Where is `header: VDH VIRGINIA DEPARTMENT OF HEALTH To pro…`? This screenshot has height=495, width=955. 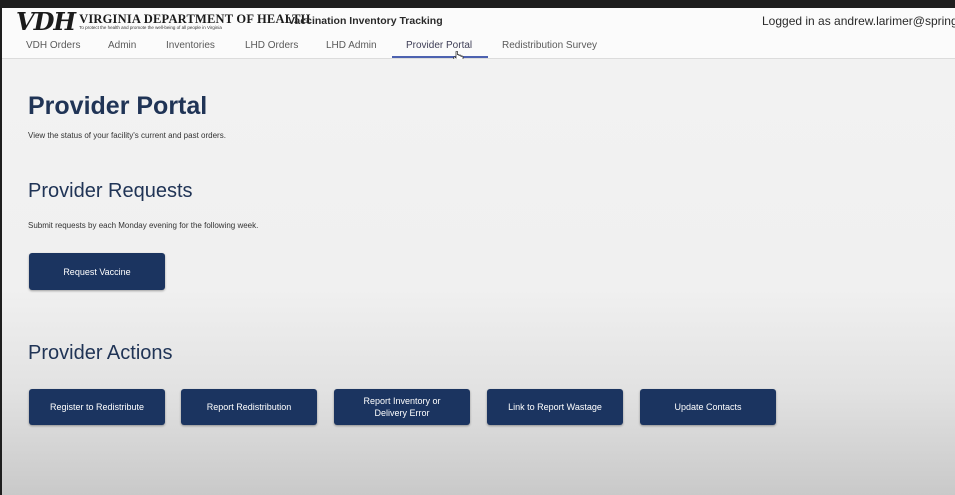
header: VDH VIRGINIA DEPARTMENT OF HEALTH To pro… is located at coordinates (478, 33).